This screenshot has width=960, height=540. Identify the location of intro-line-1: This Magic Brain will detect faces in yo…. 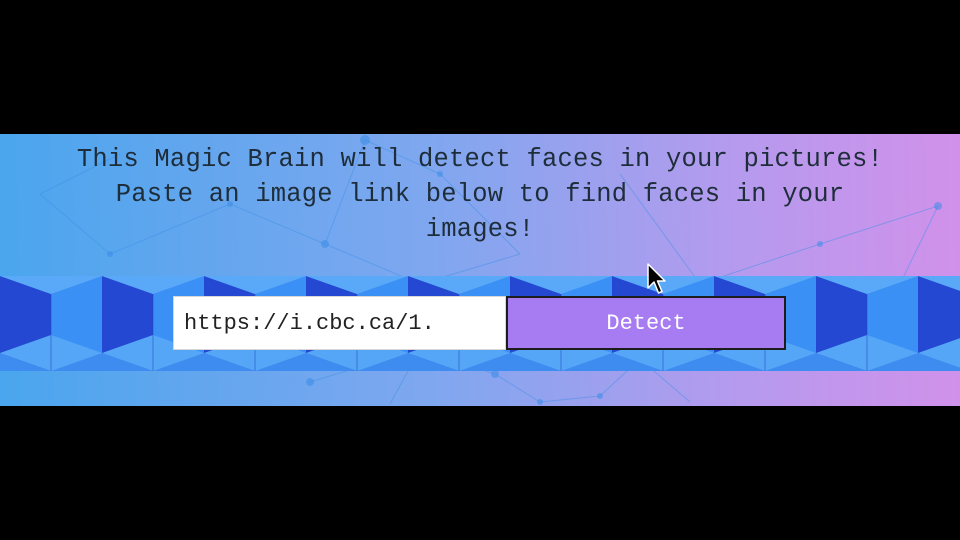
(480, 159).